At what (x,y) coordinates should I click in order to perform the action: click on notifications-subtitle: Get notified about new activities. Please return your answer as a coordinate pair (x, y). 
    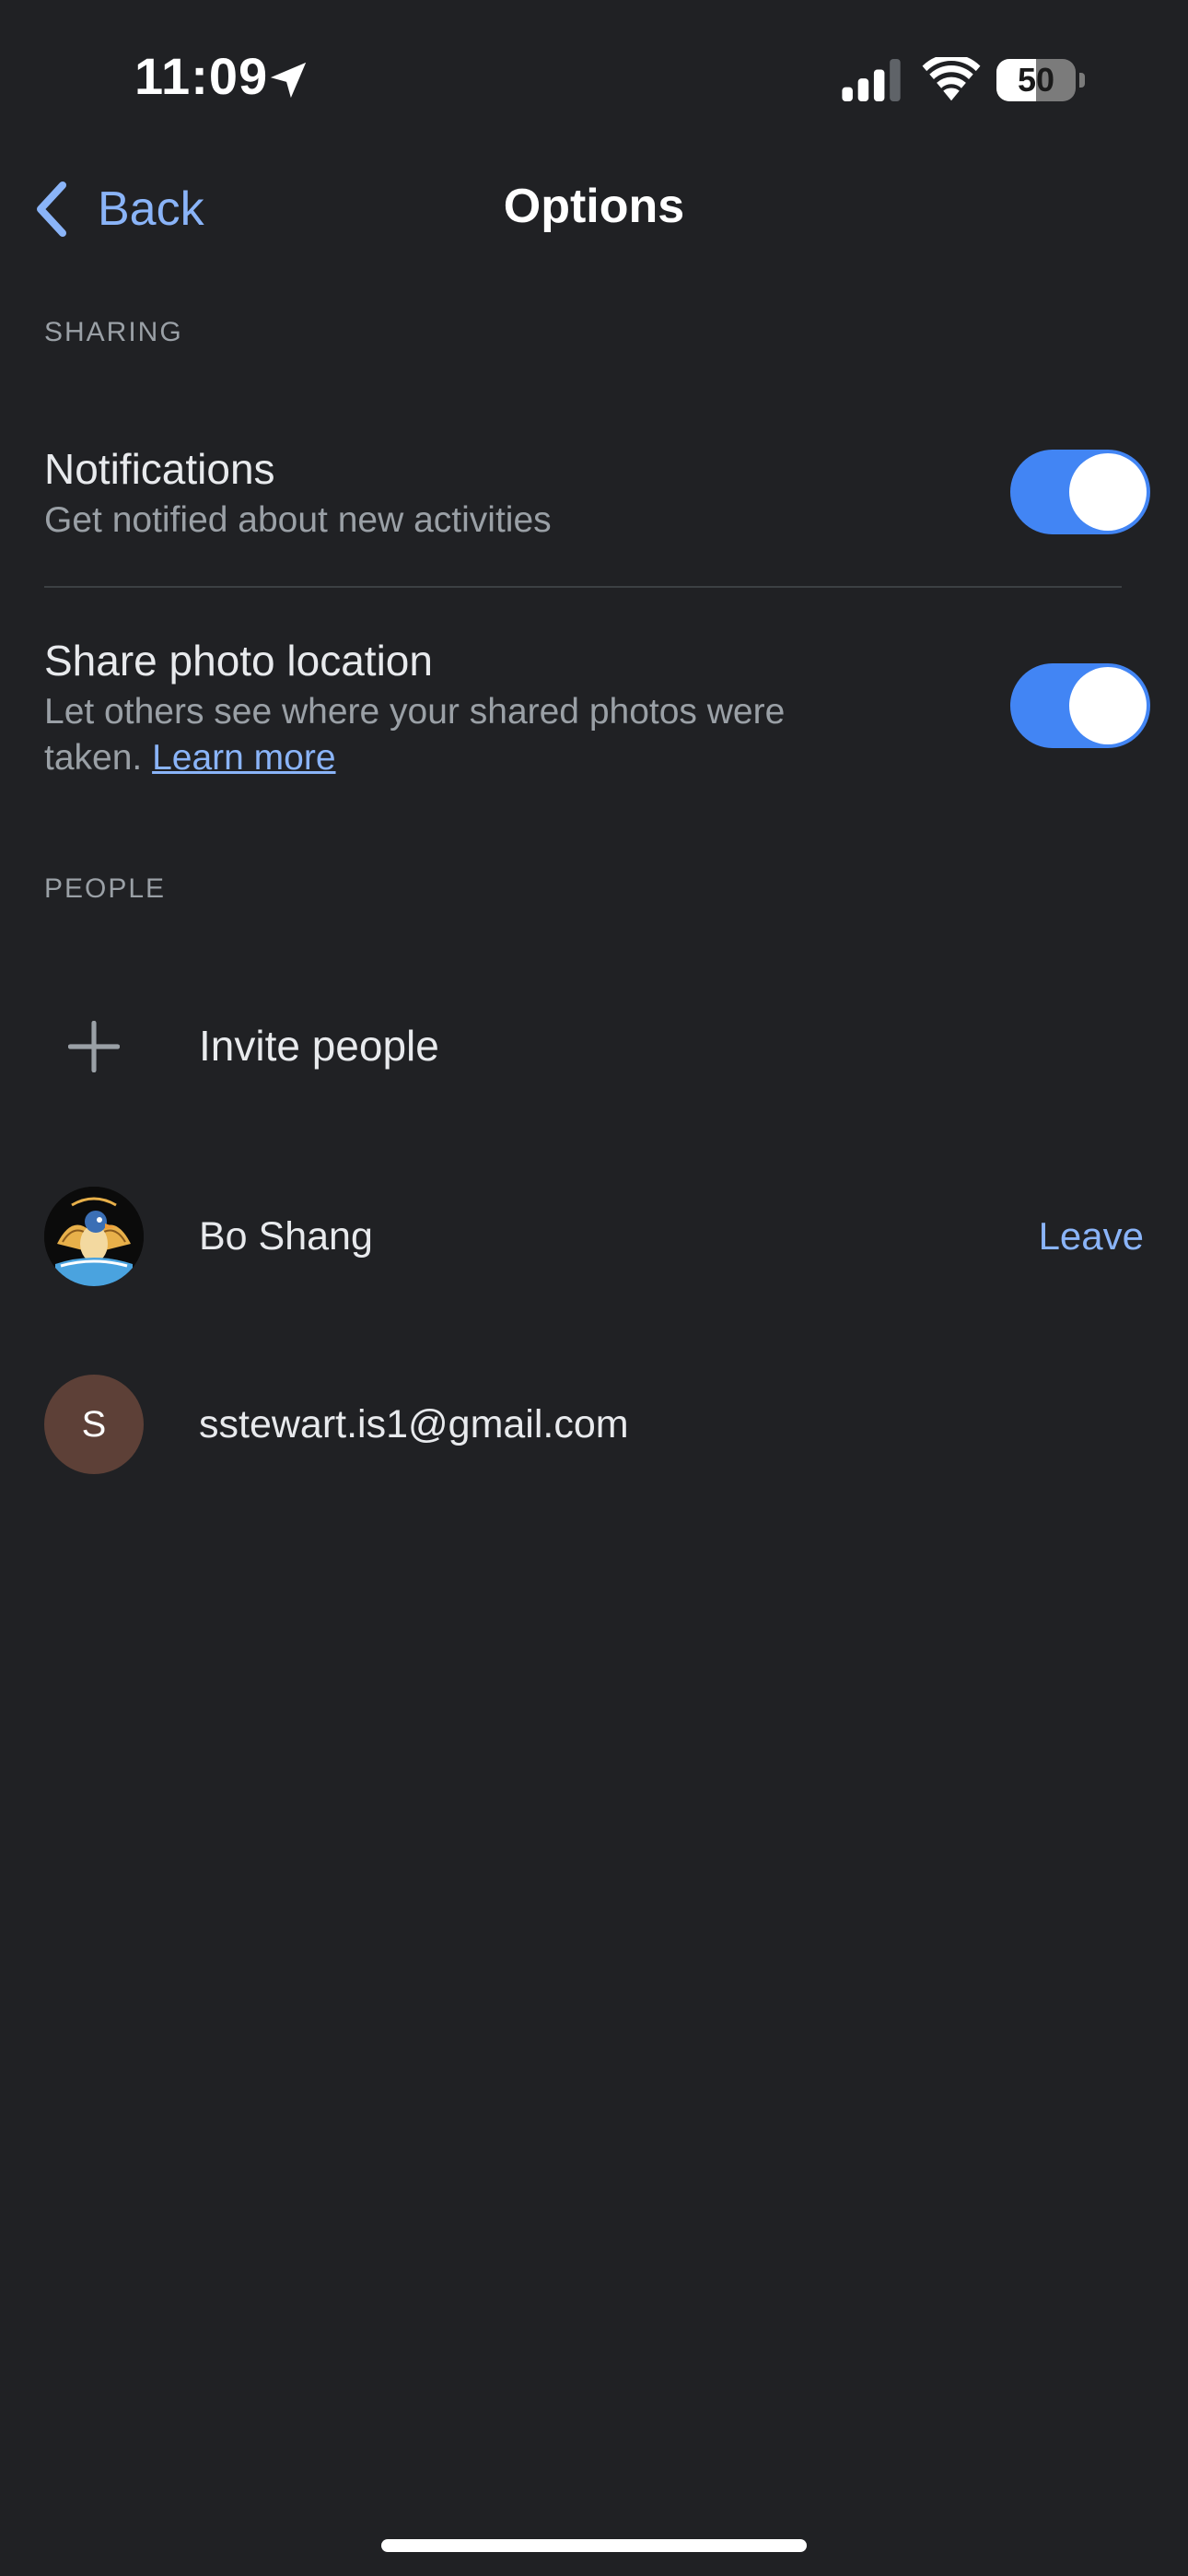
    Looking at the image, I should click on (298, 520).